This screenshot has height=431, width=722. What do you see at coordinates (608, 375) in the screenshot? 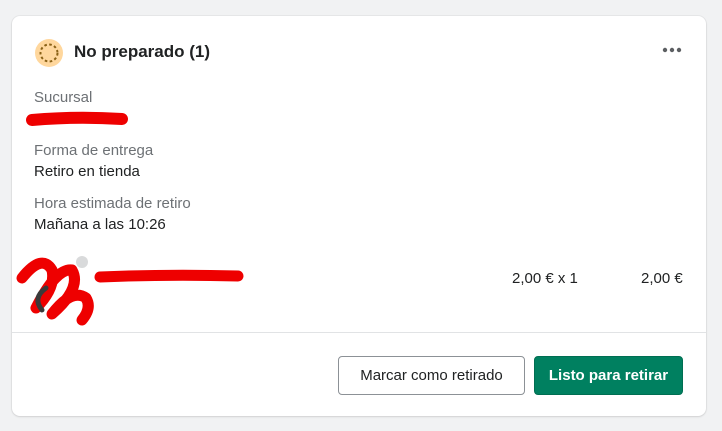
I see `ready-for-pickup-button: Listo para retirar` at bounding box center [608, 375].